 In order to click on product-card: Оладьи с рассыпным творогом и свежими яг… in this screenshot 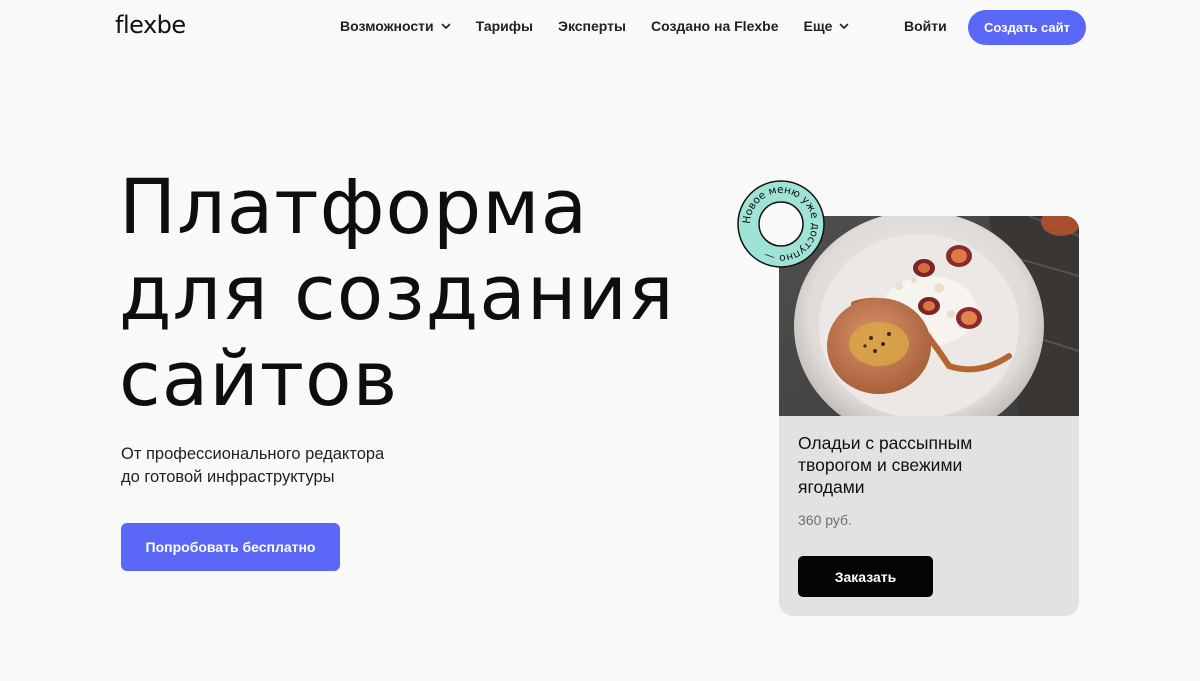, I will do `click(929, 416)`.